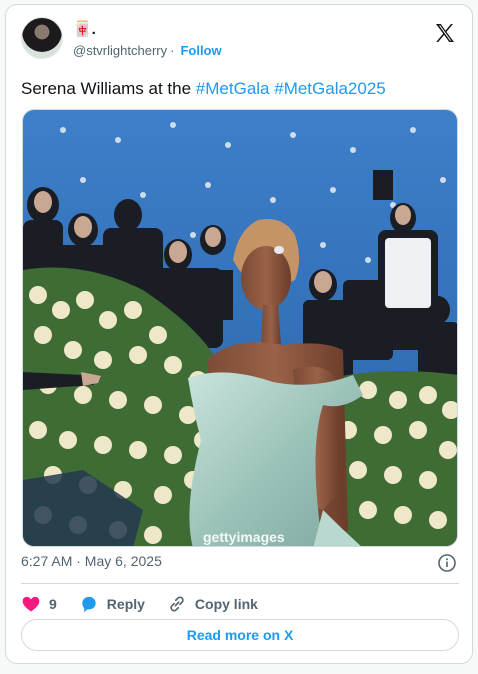  What do you see at coordinates (42, 38) in the screenshot?
I see `avatar` at bounding box center [42, 38].